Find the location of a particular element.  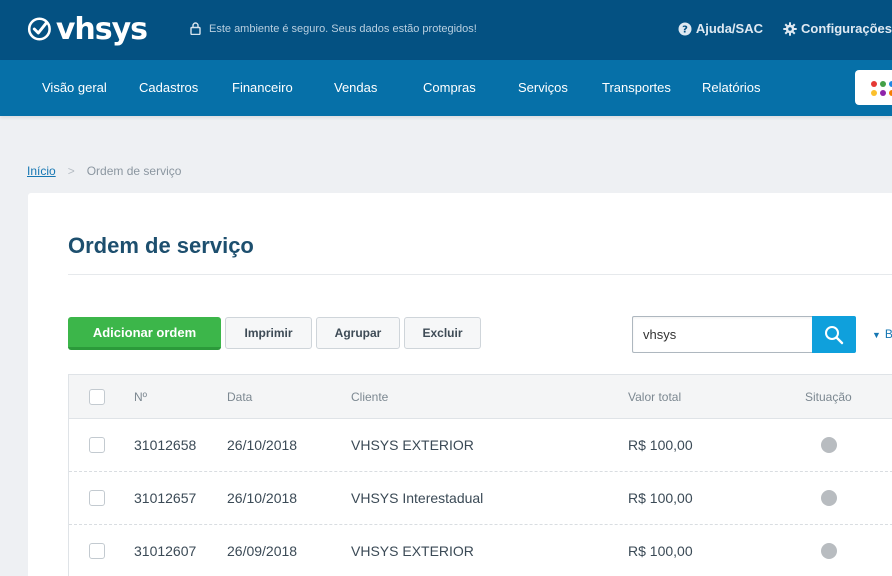

group-button: Agrupar is located at coordinates (358, 333).